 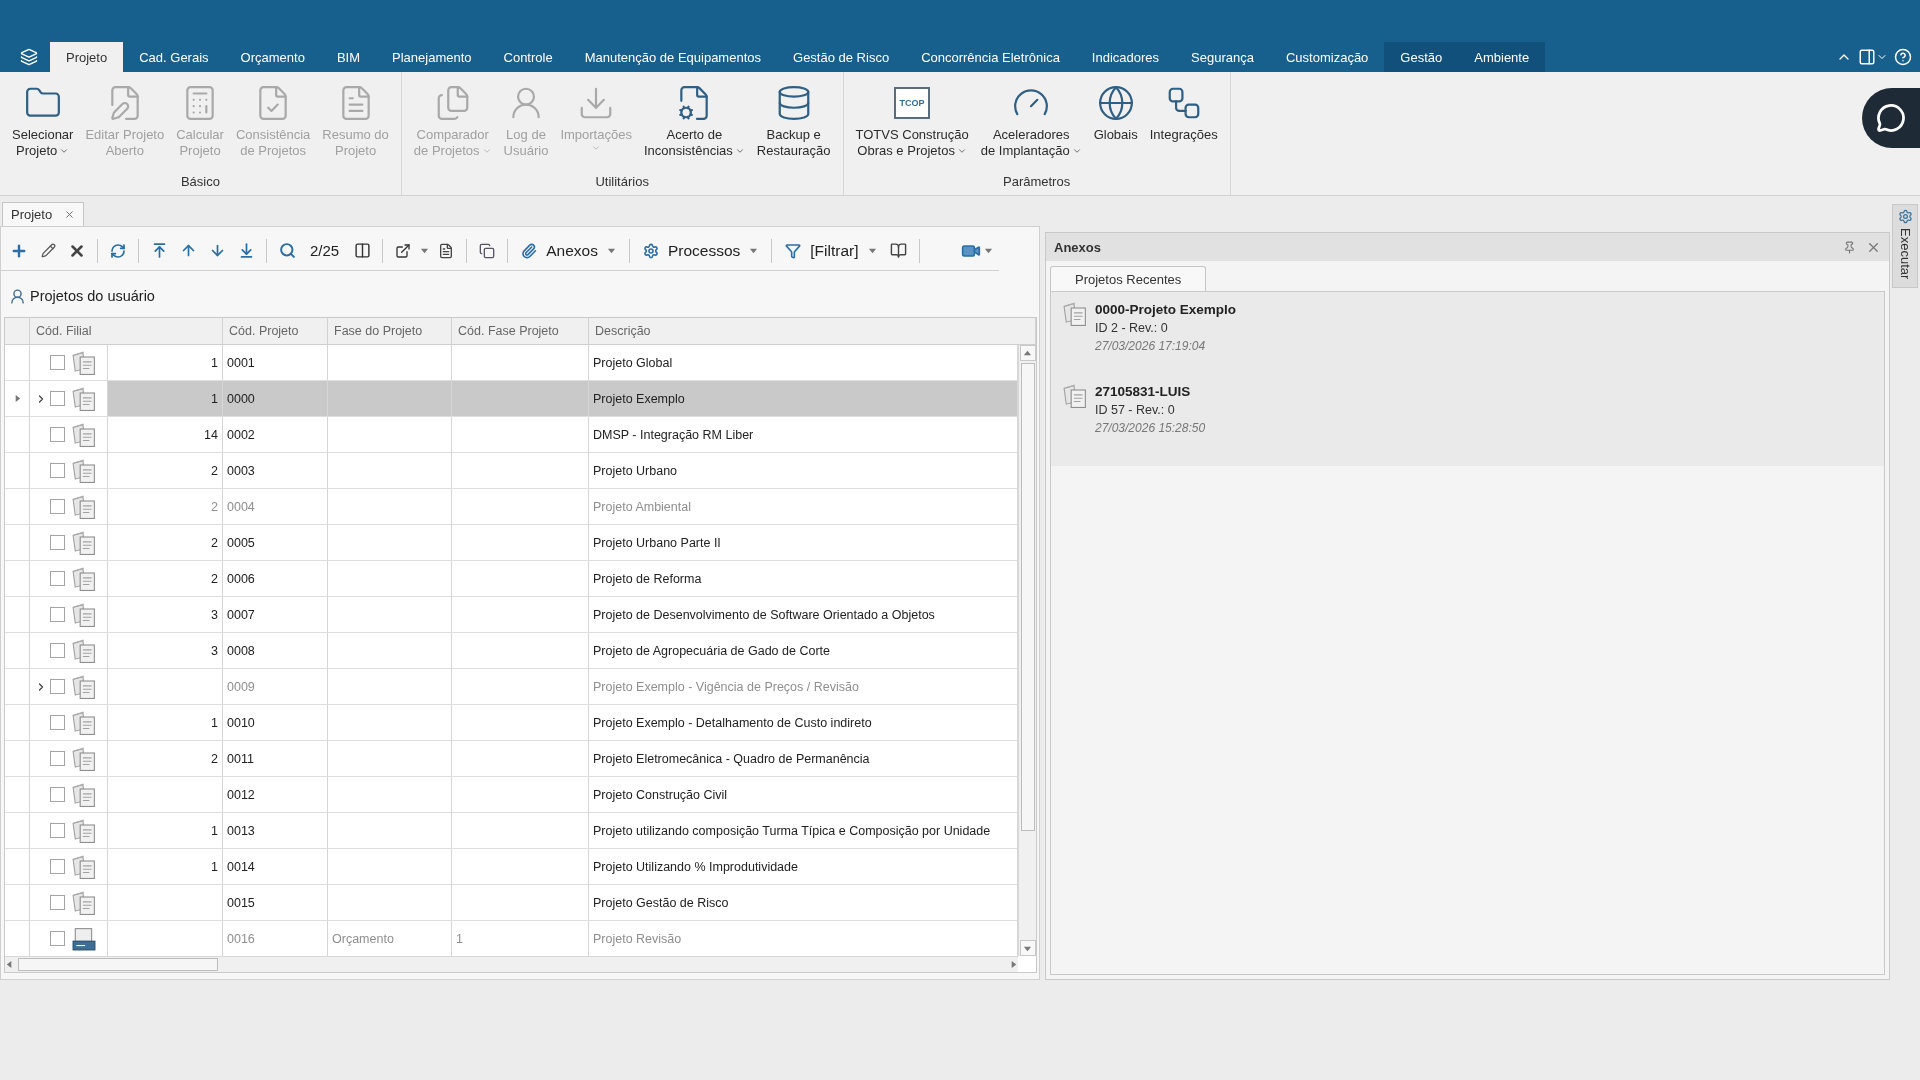 What do you see at coordinates (1222, 57) in the screenshot?
I see `ribbon-tab: Segurança` at bounding box center [1222, 57].